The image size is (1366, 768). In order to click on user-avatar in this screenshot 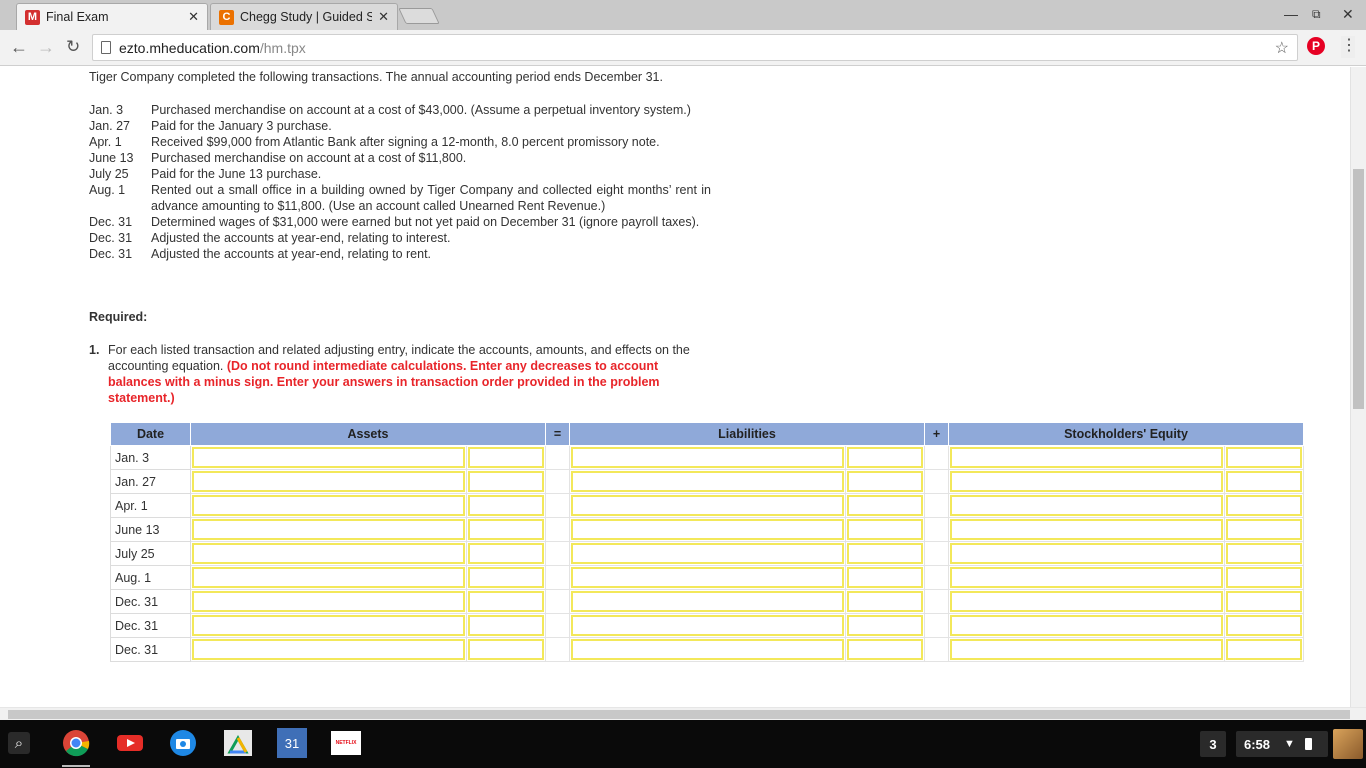, I will do `click(1348, 744)`.